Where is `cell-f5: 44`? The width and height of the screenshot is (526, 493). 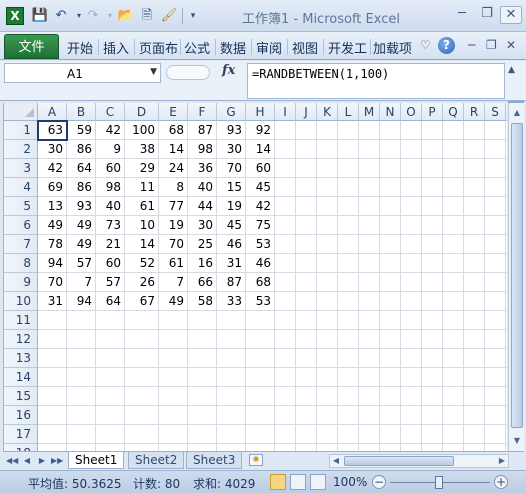 cell-f5: 44 is located at coordinates (202, 206).